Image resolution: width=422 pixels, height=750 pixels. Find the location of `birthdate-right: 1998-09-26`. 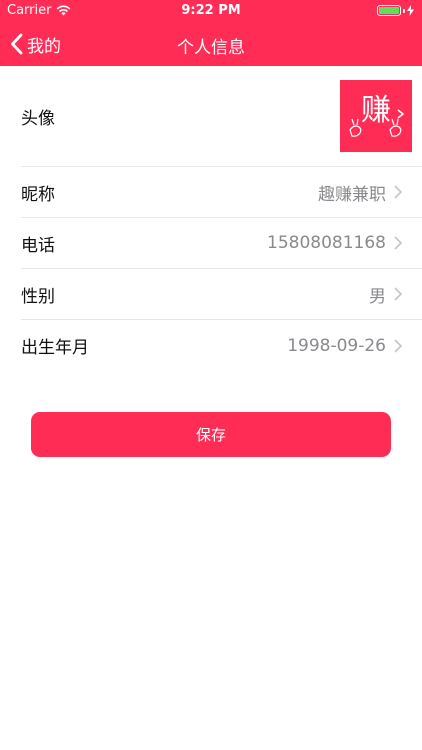

birthdate-right: 1998-09-26 is located at coordinates (344, 345).